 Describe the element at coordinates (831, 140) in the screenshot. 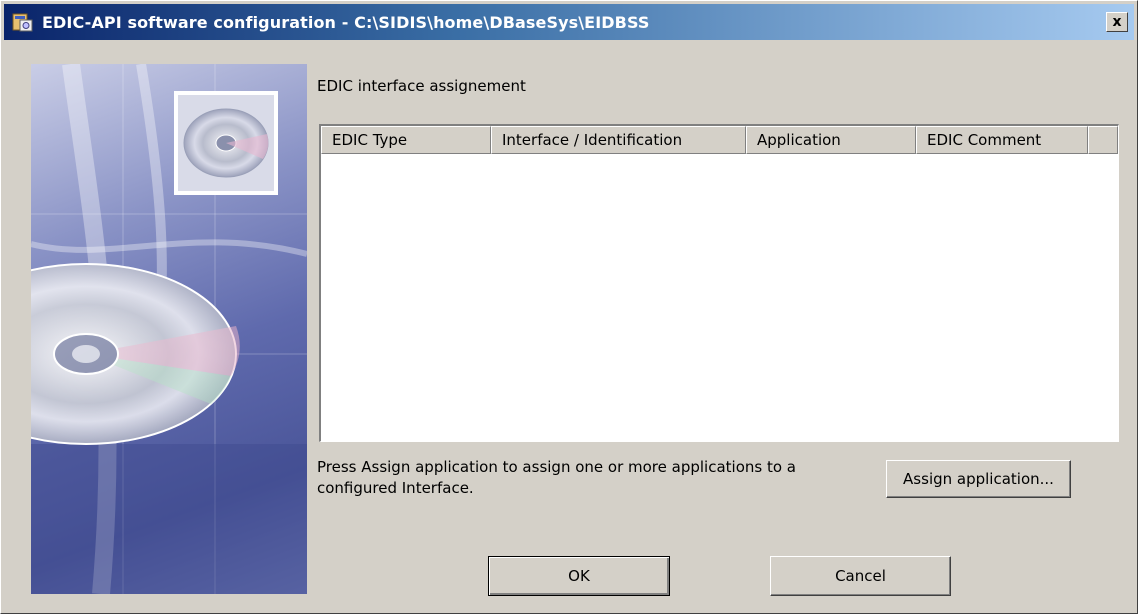

I see `column-header-application: Application` at that location.